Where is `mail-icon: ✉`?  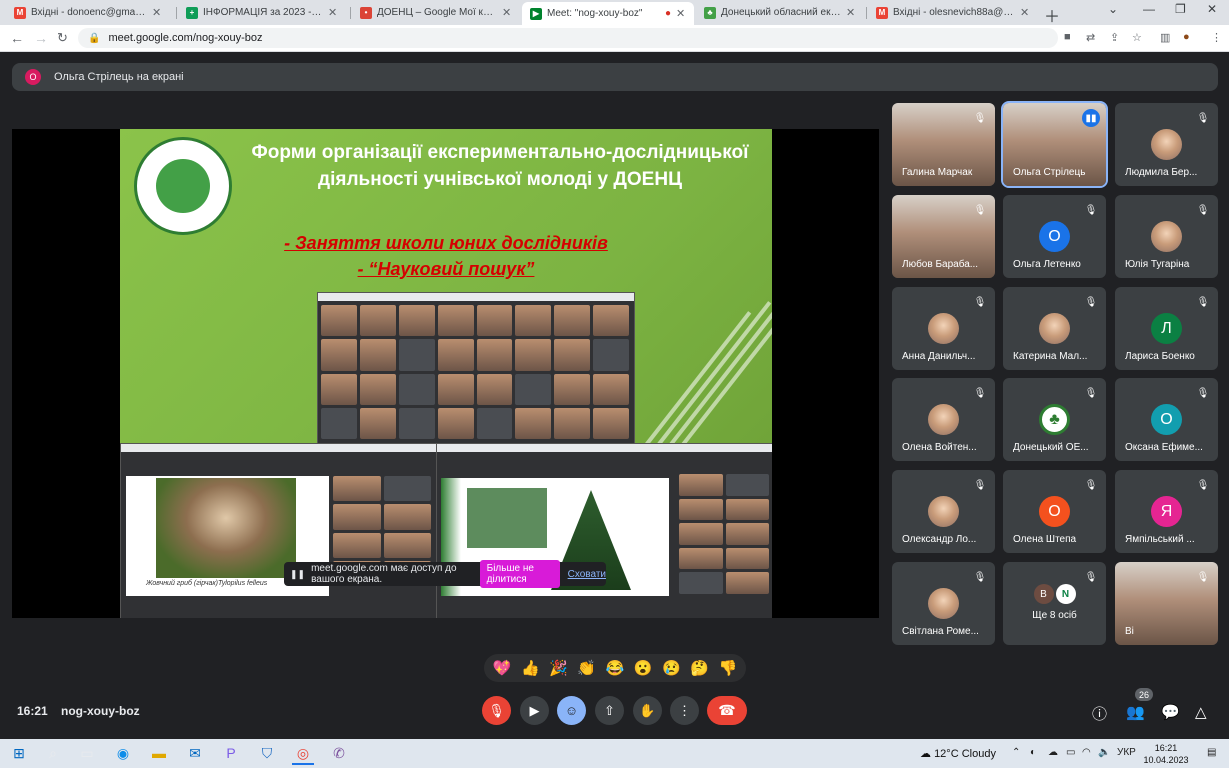 mail-icon: ✉ is located at coordinates (195, 753).